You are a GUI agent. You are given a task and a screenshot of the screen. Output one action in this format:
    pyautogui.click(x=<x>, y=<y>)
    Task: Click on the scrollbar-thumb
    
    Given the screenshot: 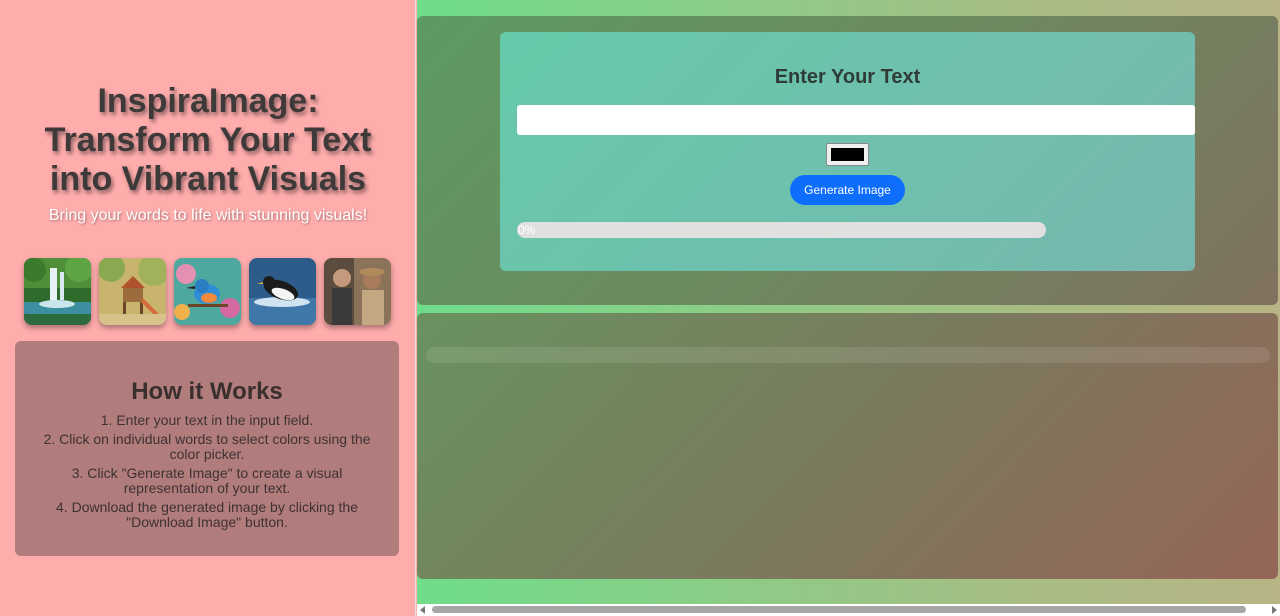 What is the action you would take?
    pyautogui.click(x=839, y=609)
    